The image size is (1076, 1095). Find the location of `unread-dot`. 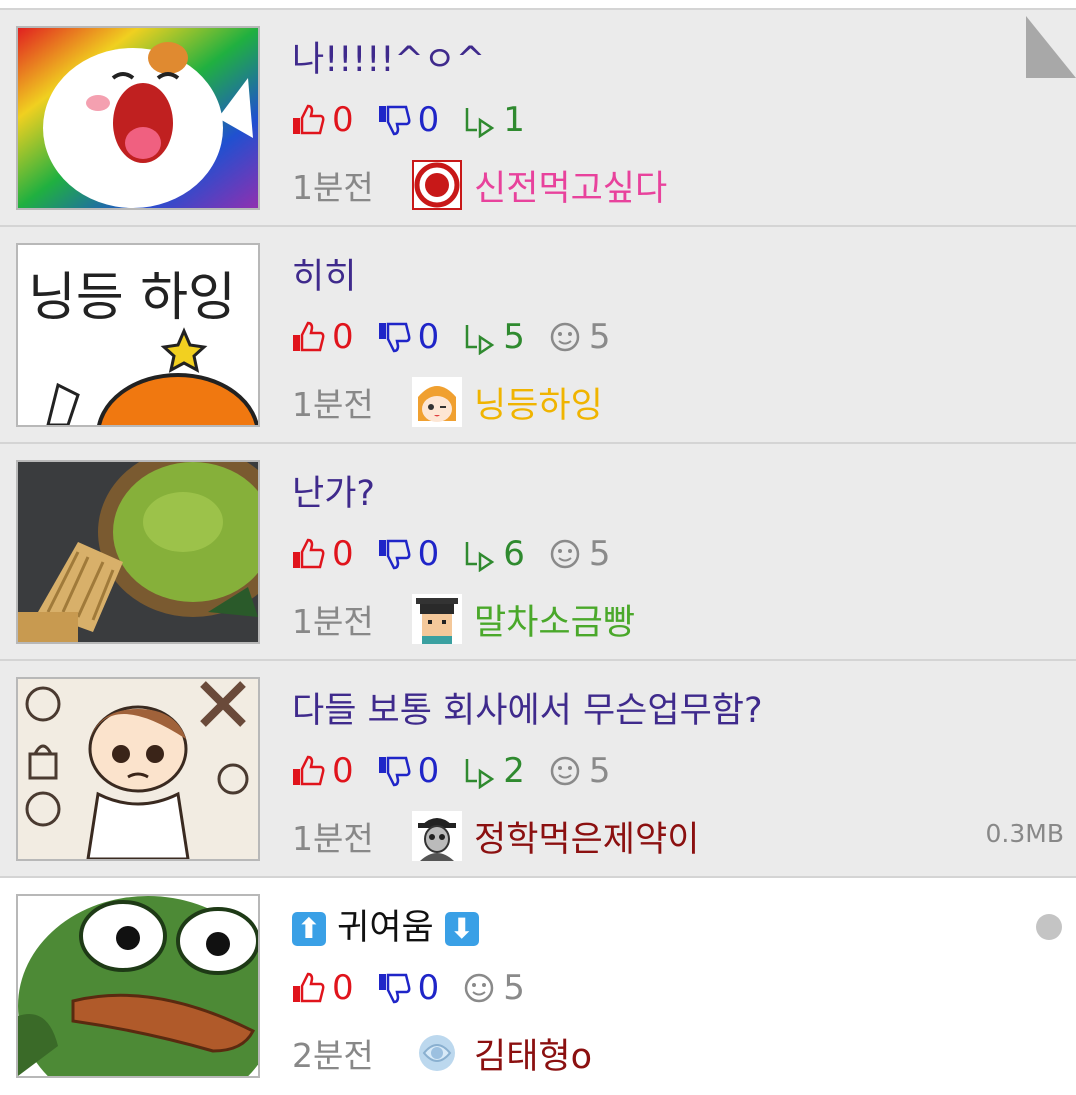

unread-dot is located at coordinates (1049, 927).